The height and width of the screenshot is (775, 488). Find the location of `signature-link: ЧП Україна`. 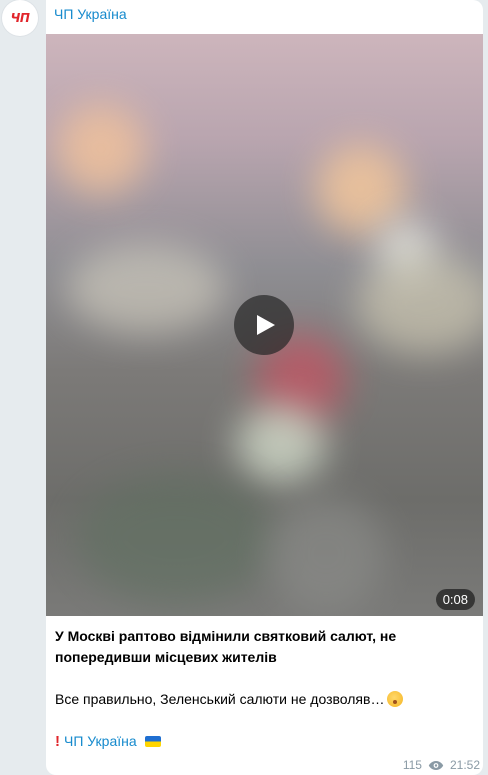

signature-link: ЧП Україна is located at coordinates (100, 741).